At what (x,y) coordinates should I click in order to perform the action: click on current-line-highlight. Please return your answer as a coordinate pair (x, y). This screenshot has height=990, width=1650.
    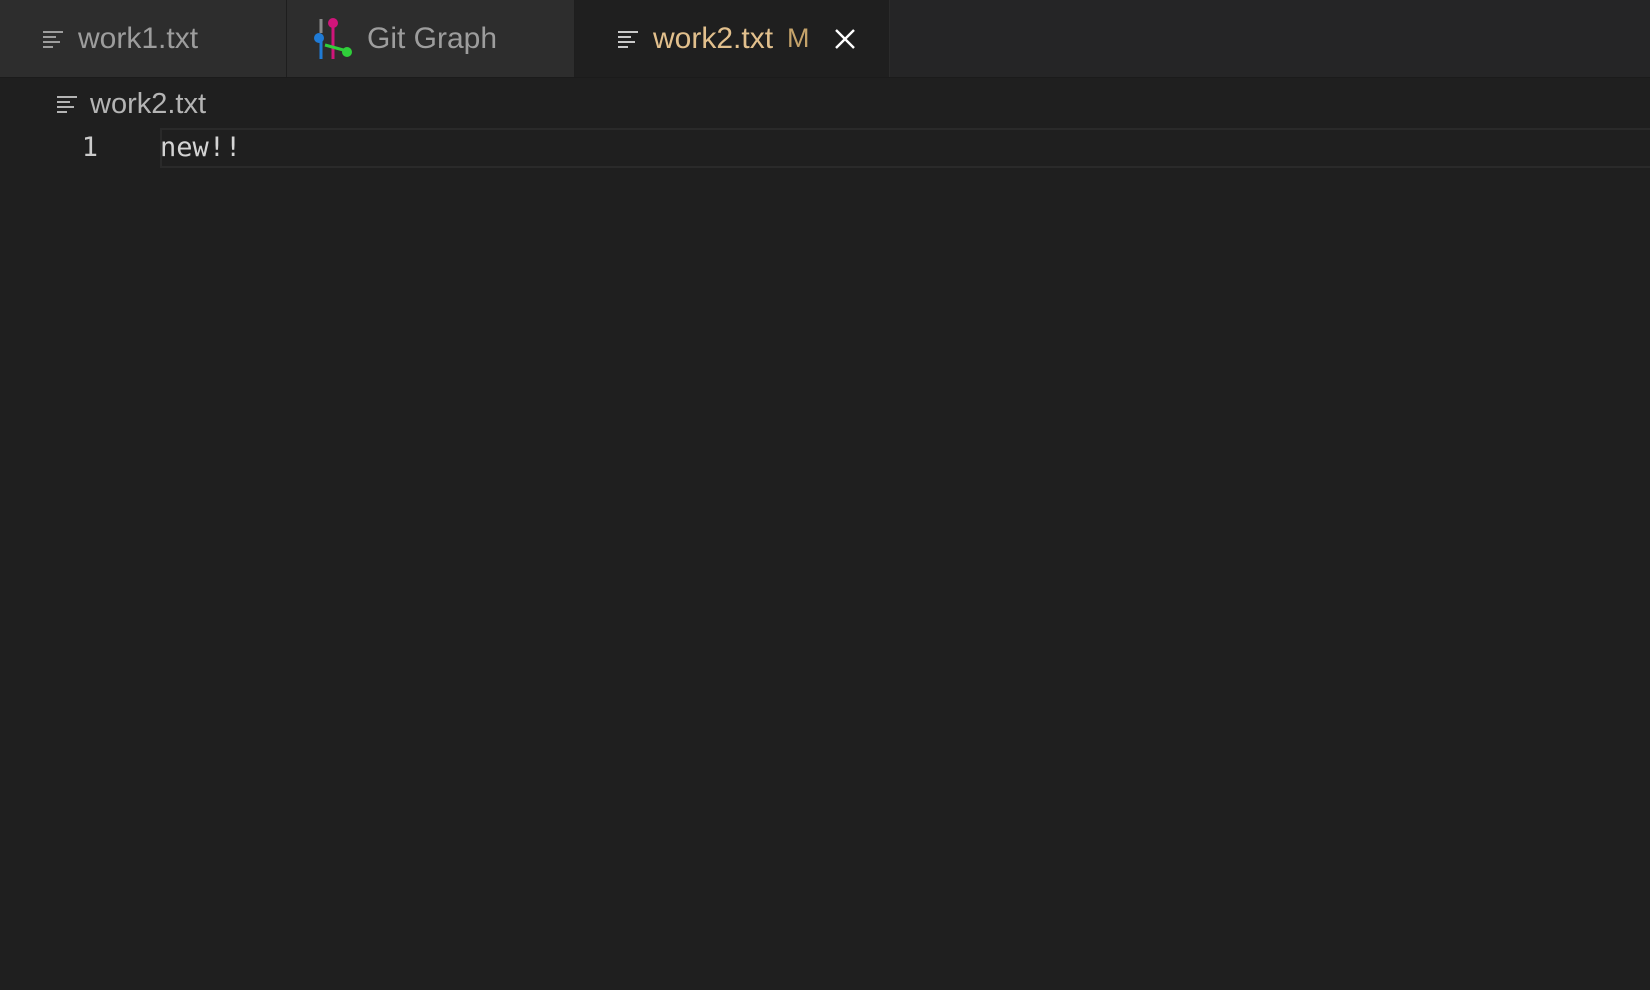
    Looking at the image, I should click on (905, 148).